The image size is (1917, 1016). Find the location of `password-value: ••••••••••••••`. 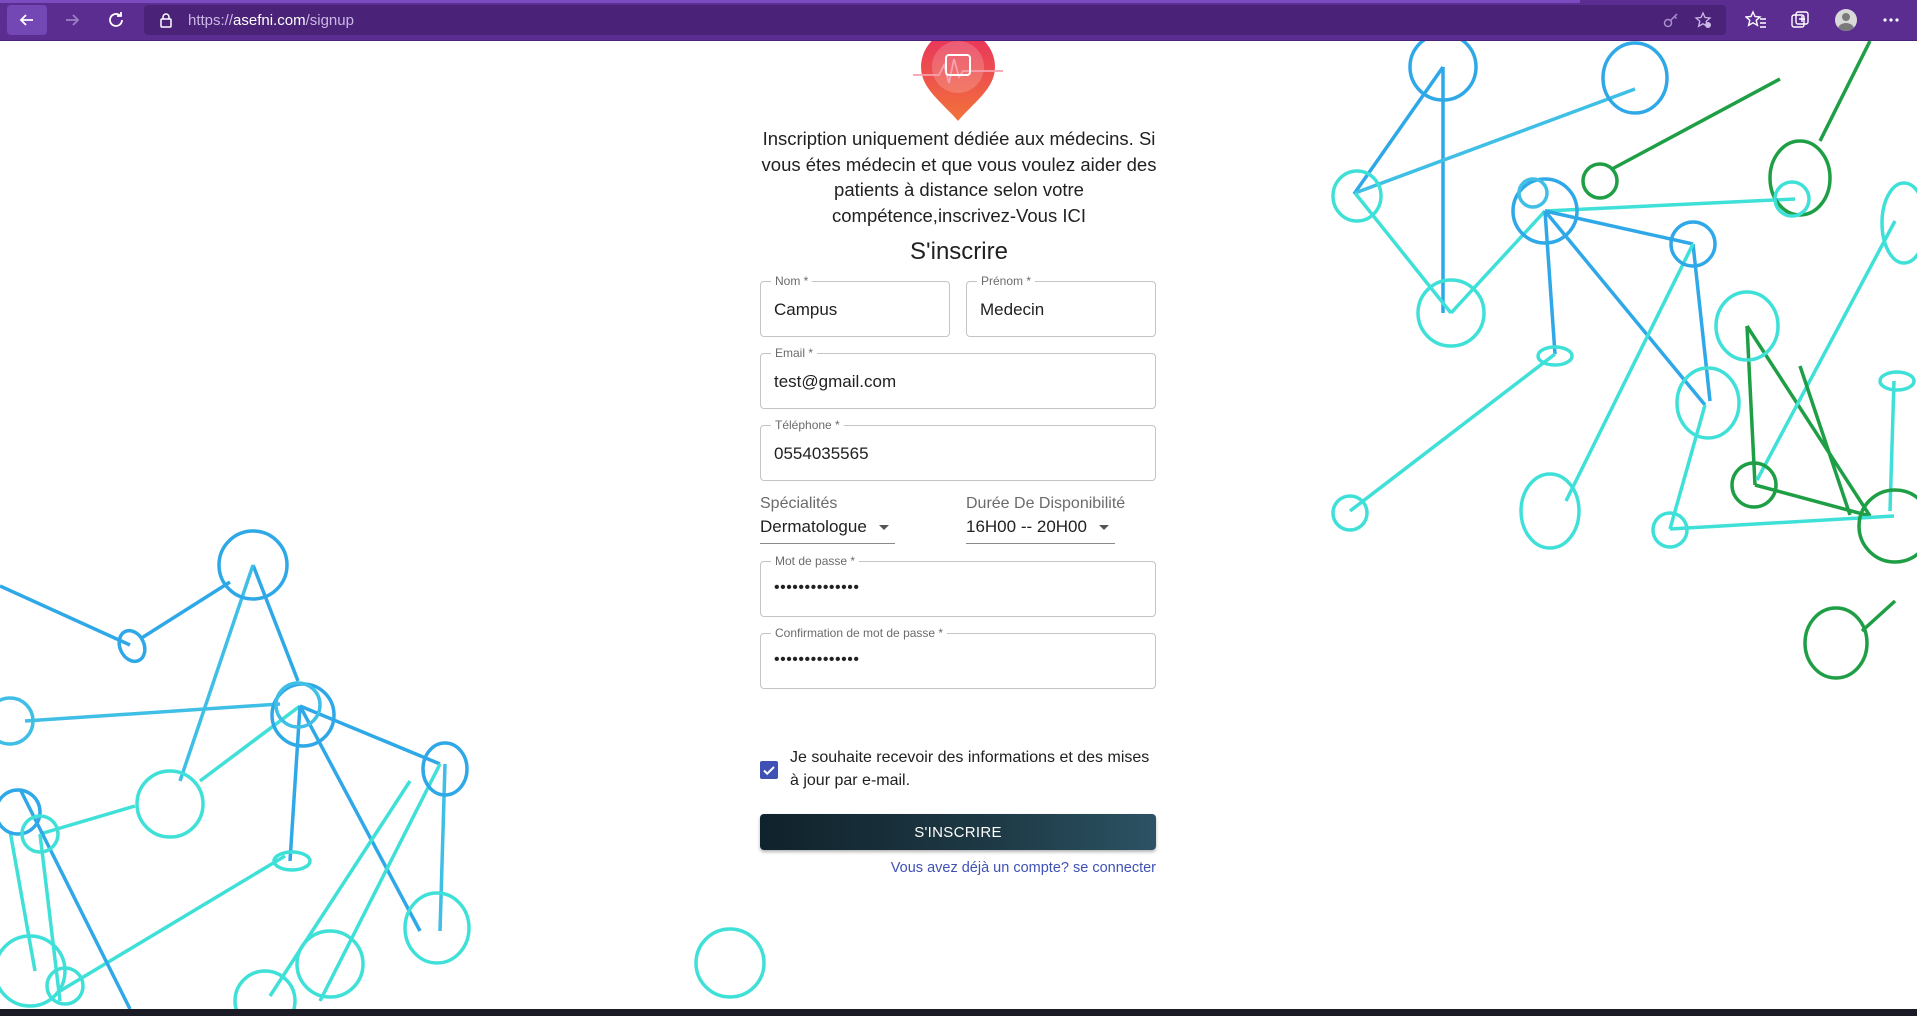

password-value: •••••••••••••• is located at coordinates (817, 587).